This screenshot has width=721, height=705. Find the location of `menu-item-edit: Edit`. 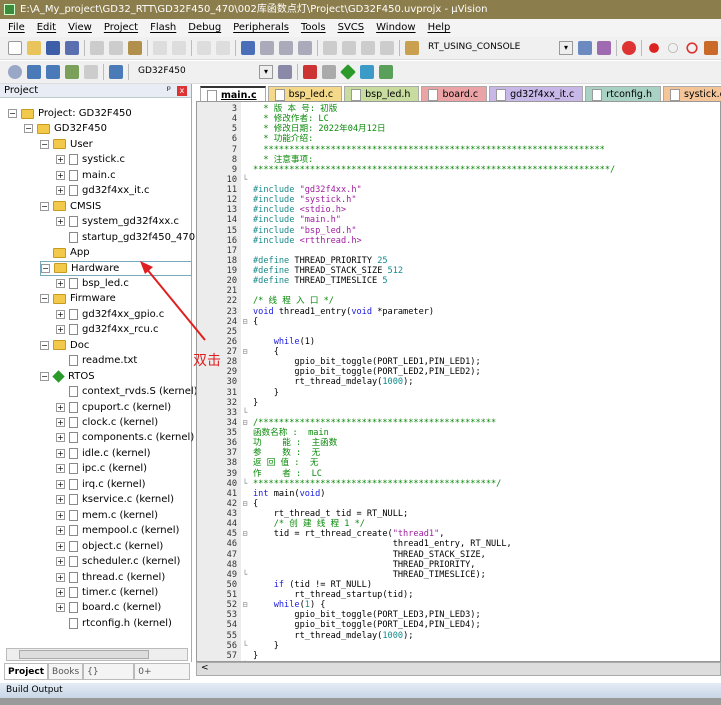

menu-item-edit: Edit is located at coordinates (46, 28).